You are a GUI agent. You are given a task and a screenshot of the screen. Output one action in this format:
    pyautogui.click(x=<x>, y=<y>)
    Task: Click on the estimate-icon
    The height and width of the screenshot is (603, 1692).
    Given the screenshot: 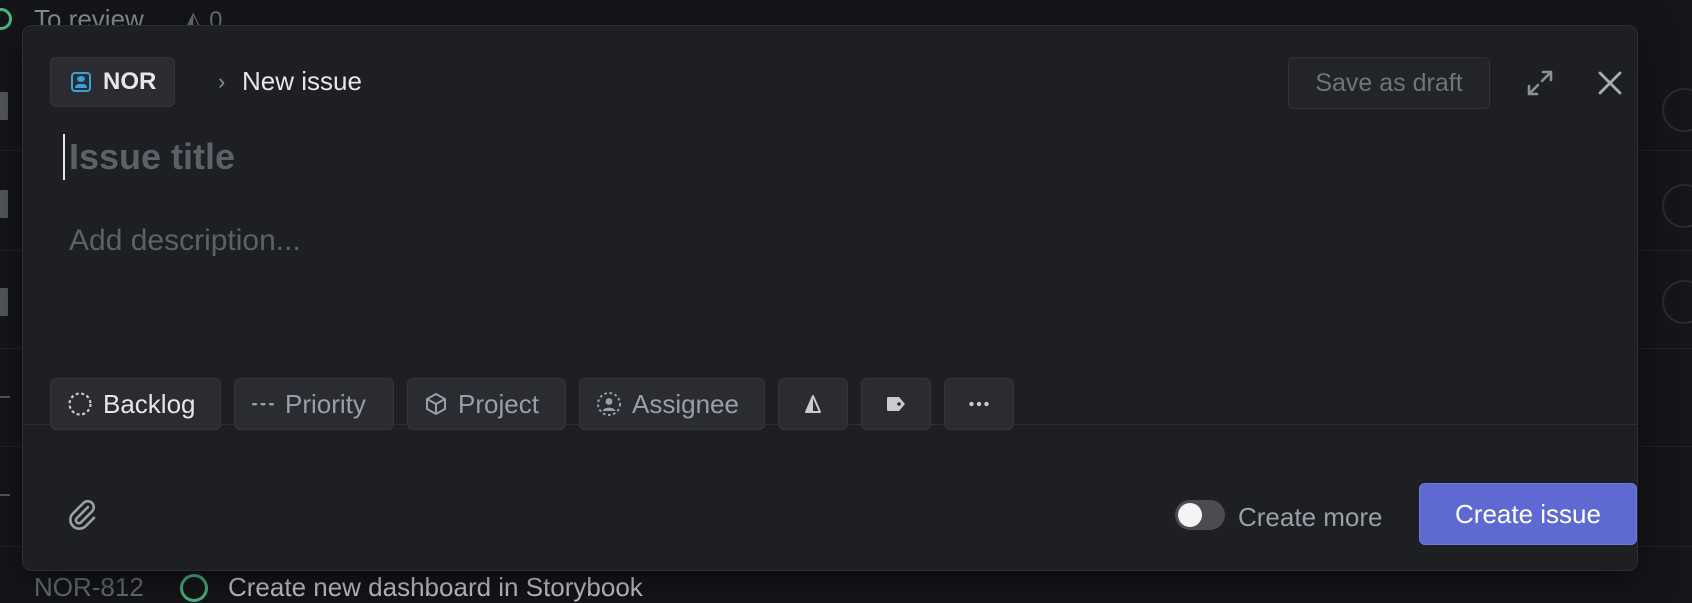 What is the action you would take?
    pyautogui.click(x=813, y=404)
    